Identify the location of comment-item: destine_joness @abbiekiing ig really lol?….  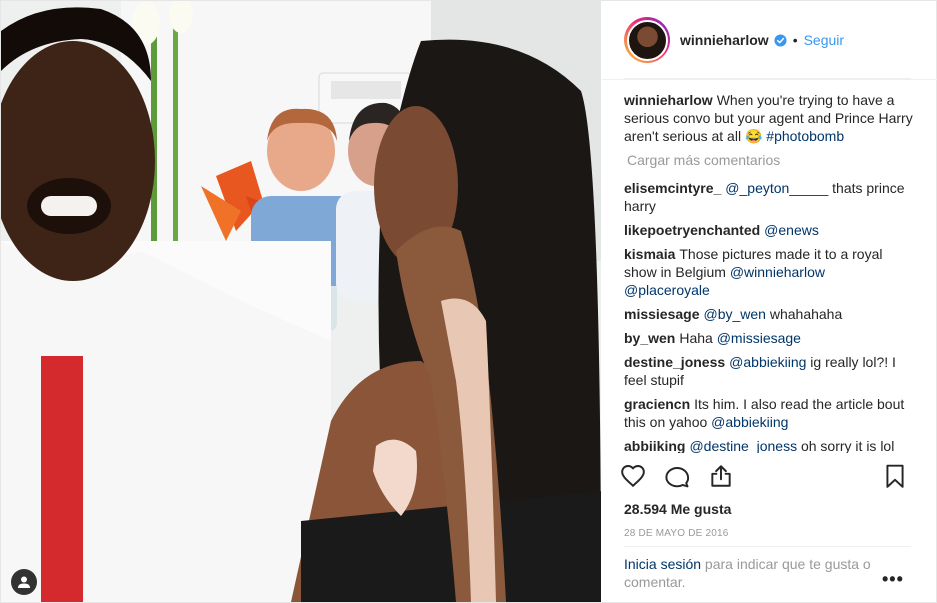
(769, 371).